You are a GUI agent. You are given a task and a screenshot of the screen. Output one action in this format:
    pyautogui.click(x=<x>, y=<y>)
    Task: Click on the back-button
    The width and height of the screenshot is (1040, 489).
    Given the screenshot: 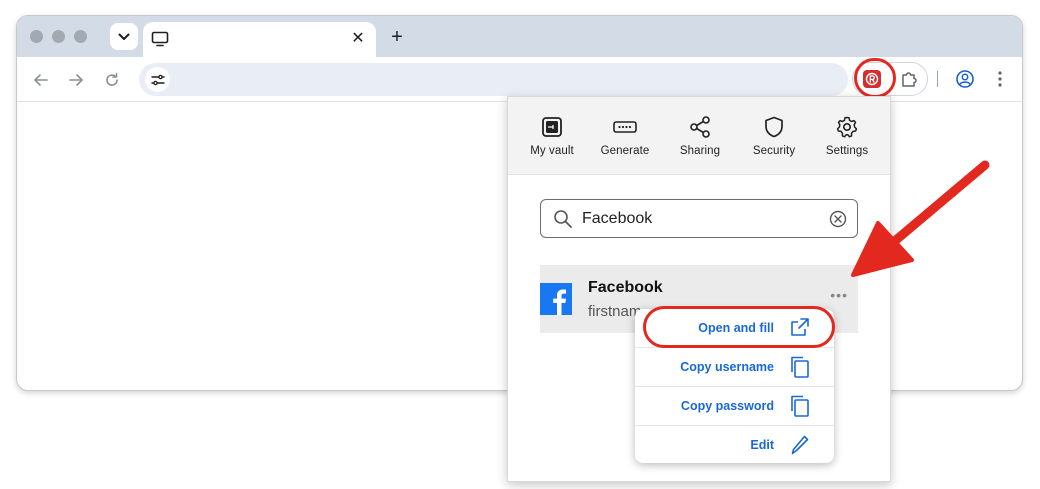 What is the action you would take?
    pyautogui.click(x=41, y=80)
    